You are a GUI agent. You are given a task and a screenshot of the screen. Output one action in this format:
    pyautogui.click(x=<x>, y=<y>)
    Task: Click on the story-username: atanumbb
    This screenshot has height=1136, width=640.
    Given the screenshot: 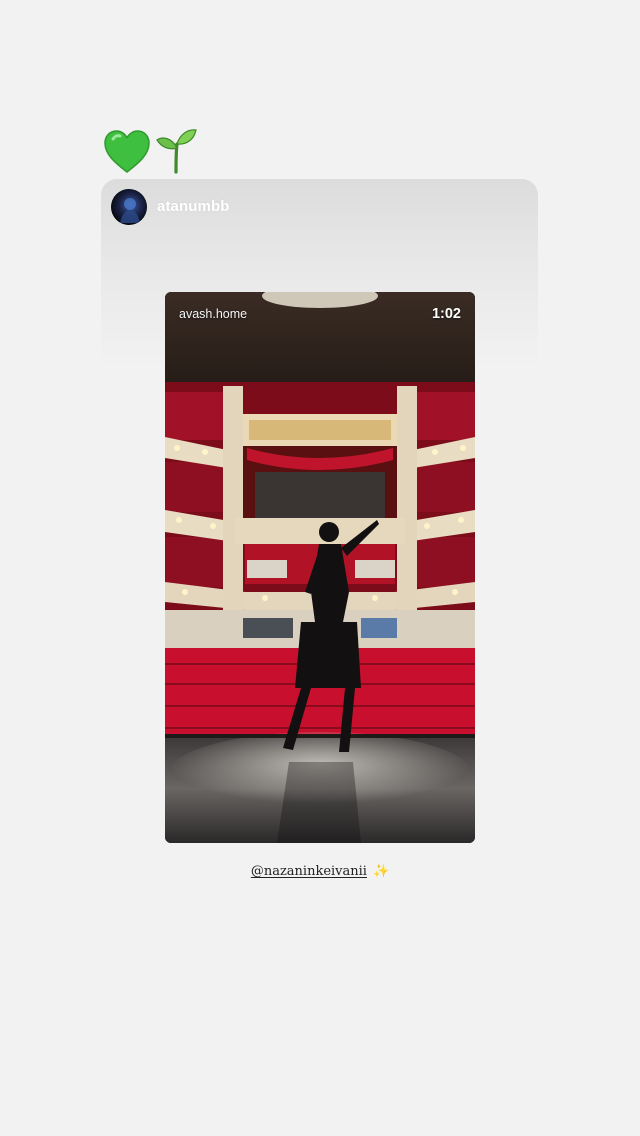 What is the action you would take?
    pyautogui.click(x=193, y=206)
    